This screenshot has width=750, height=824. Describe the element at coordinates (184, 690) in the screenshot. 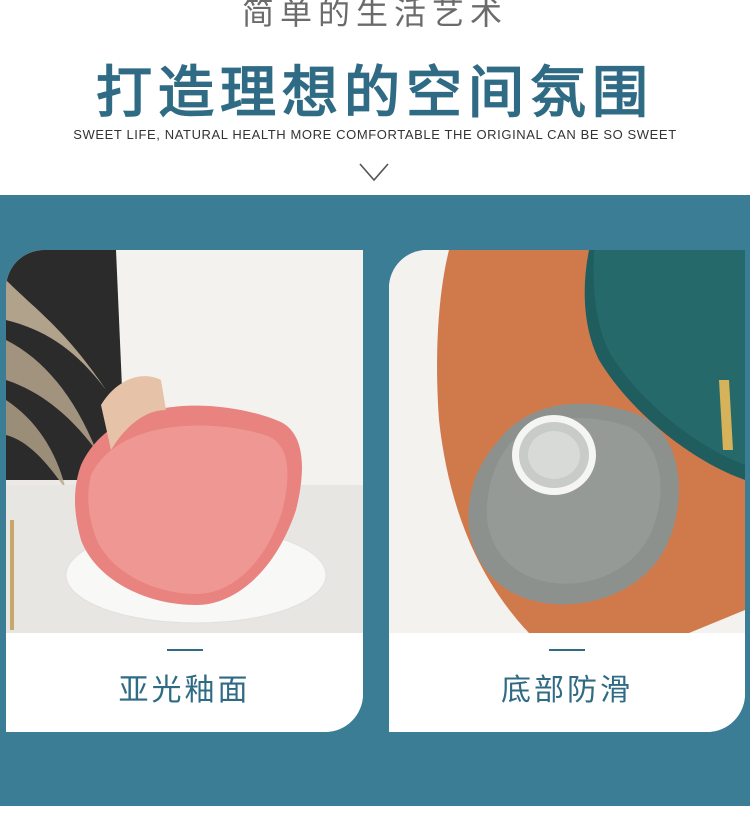

I see `caption-matte-glaze: 亚光釉面` at that location.